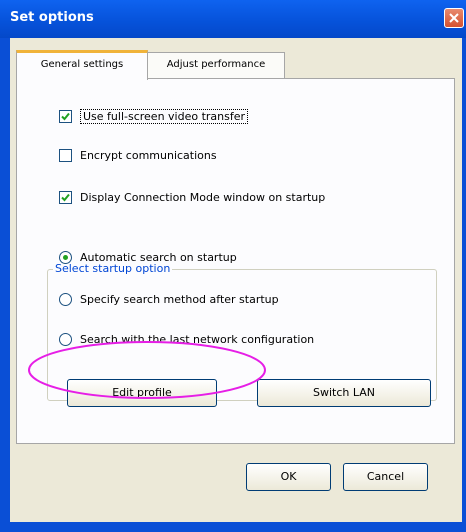  I want to click on checkbox-full-screen-video: Use full-screen video transfer, so click(154, 116).